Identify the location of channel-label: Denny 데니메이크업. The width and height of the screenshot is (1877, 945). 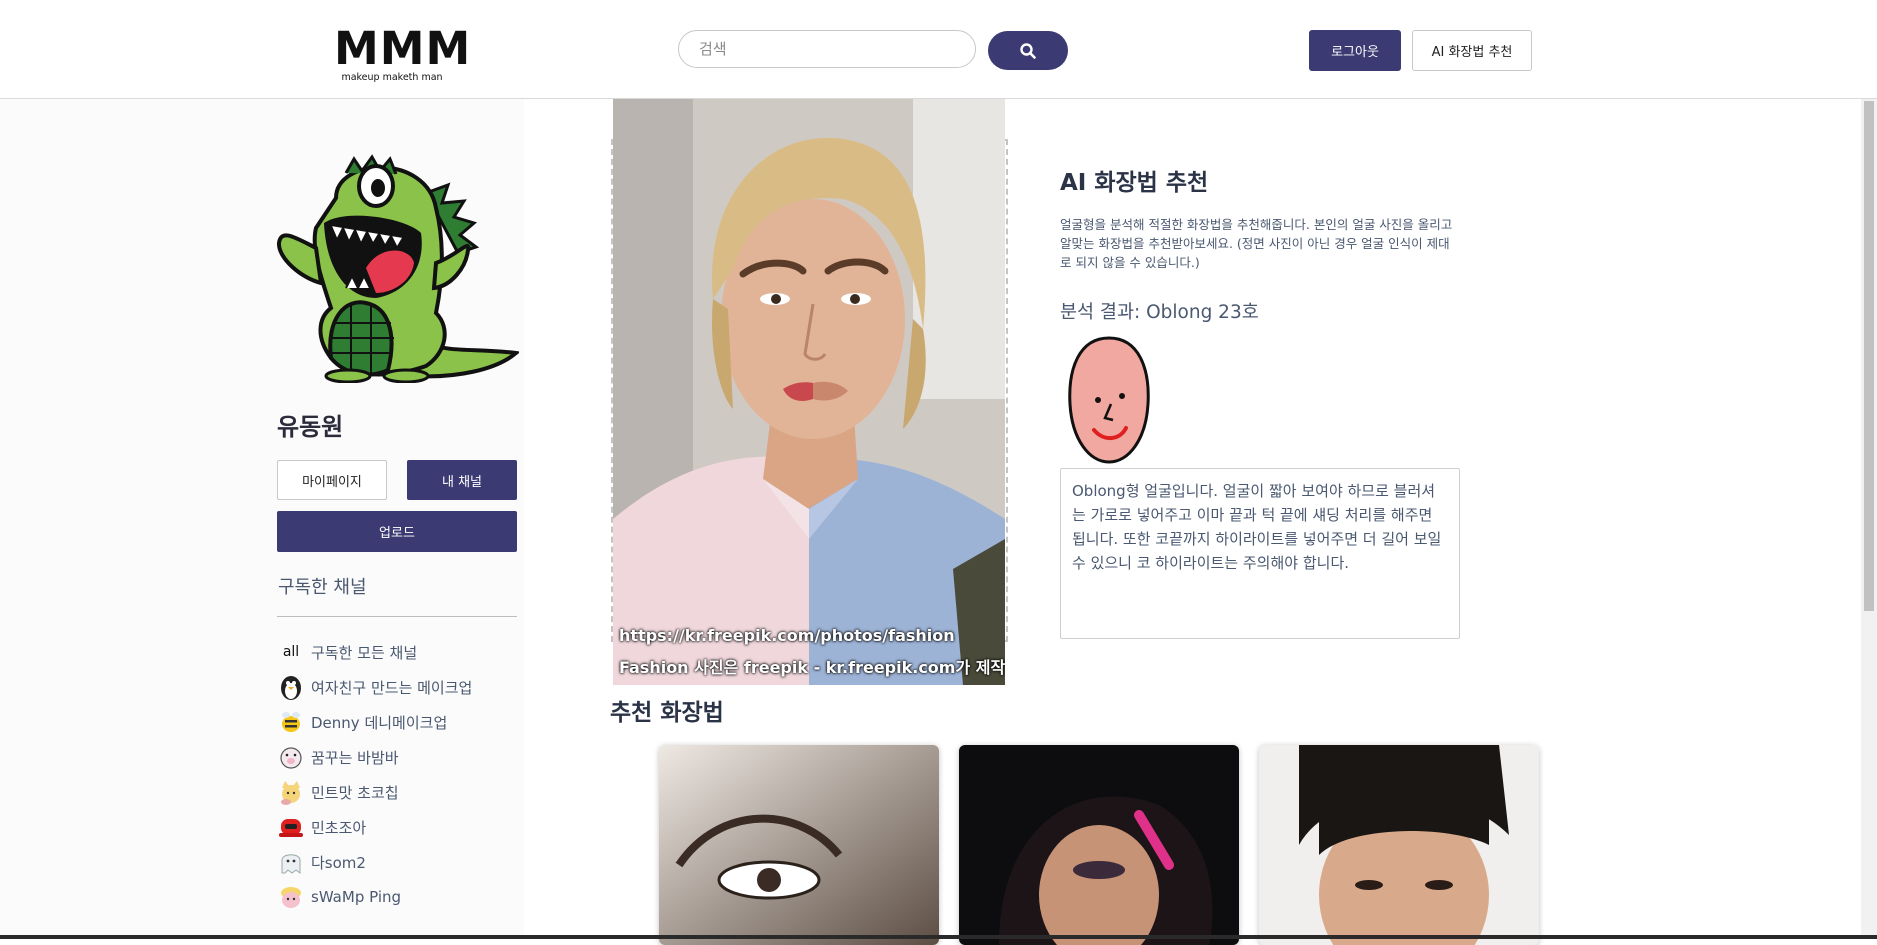
(379, 722).